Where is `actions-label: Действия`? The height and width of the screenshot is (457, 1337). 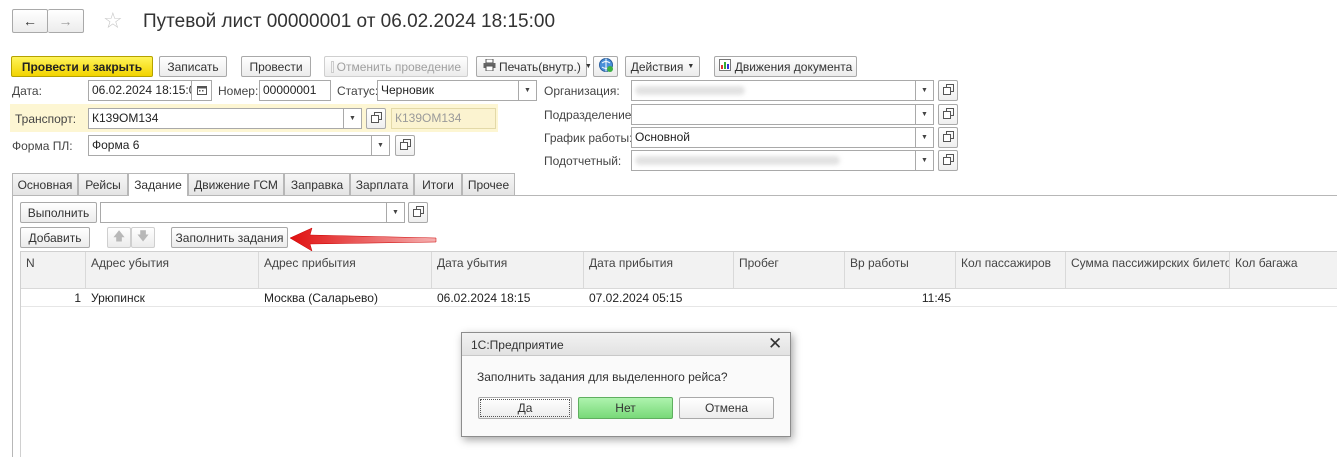
actions-label: Действия is located at coordinates (657, 66).